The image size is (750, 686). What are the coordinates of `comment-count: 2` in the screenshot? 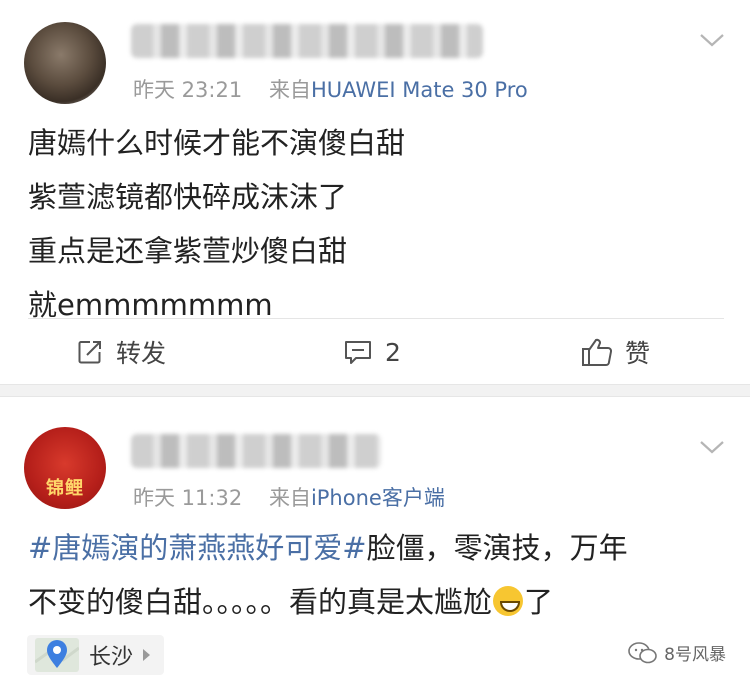 It's located at (393, 352).